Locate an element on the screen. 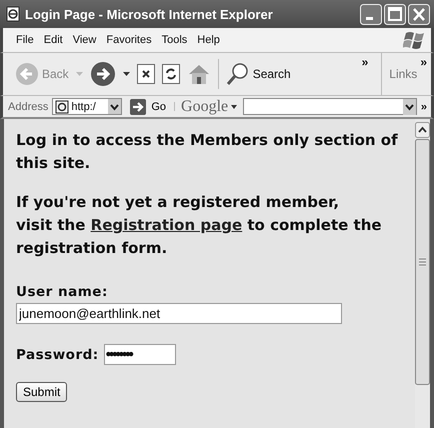 This screenshot has height=428, width=434. field-label: Password: is located at coordinates (57, 354).